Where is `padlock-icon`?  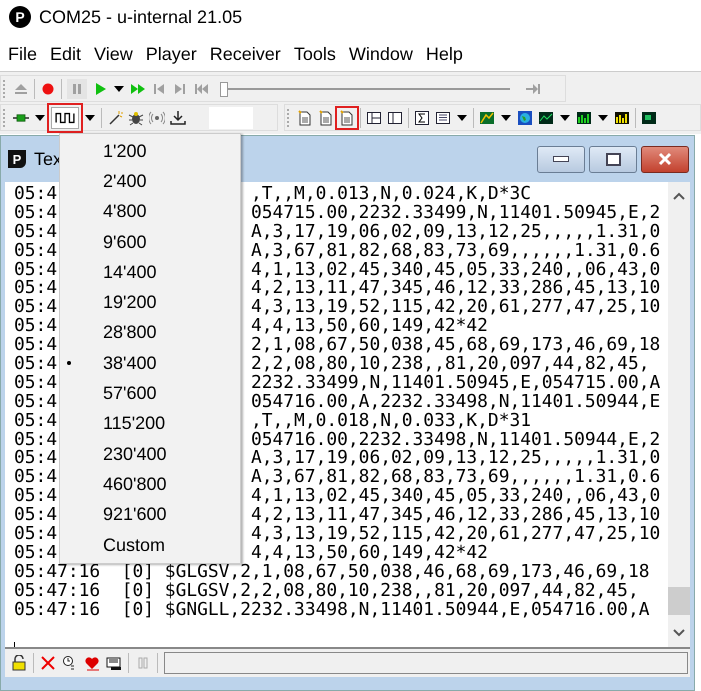 padlock-icon is located at coordinates (19, 663).